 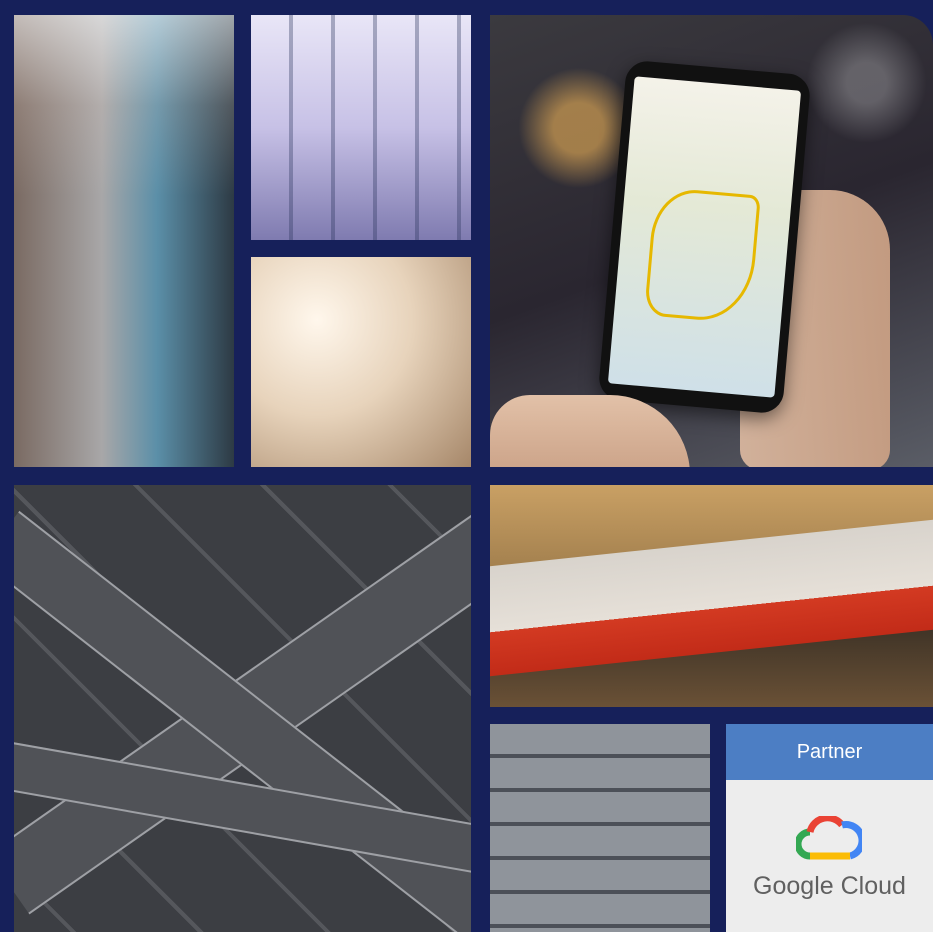 I want to click on partner-brand-name: Google Cloud, so click(x=829, y=886).